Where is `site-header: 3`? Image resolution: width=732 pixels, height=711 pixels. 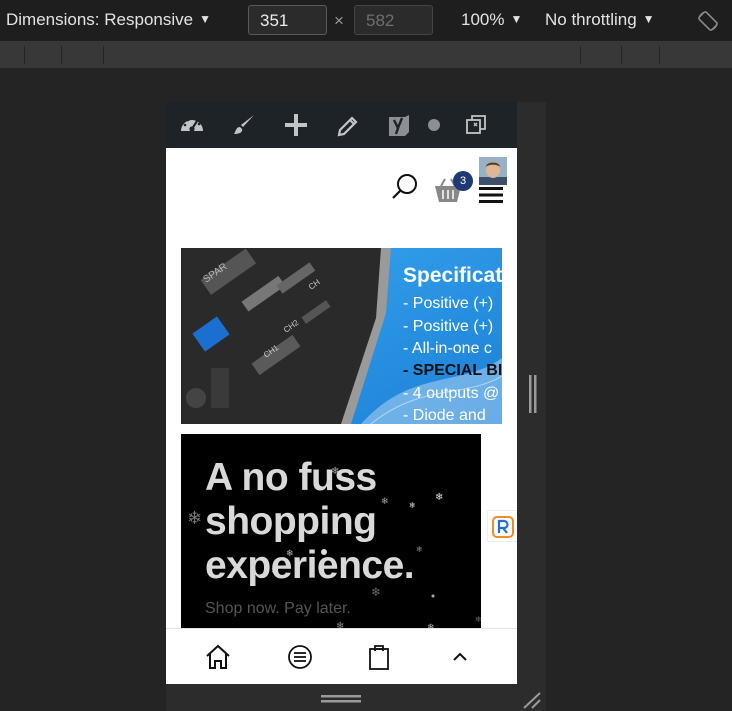
site-header: 3 is located at coordinates (341, 193).